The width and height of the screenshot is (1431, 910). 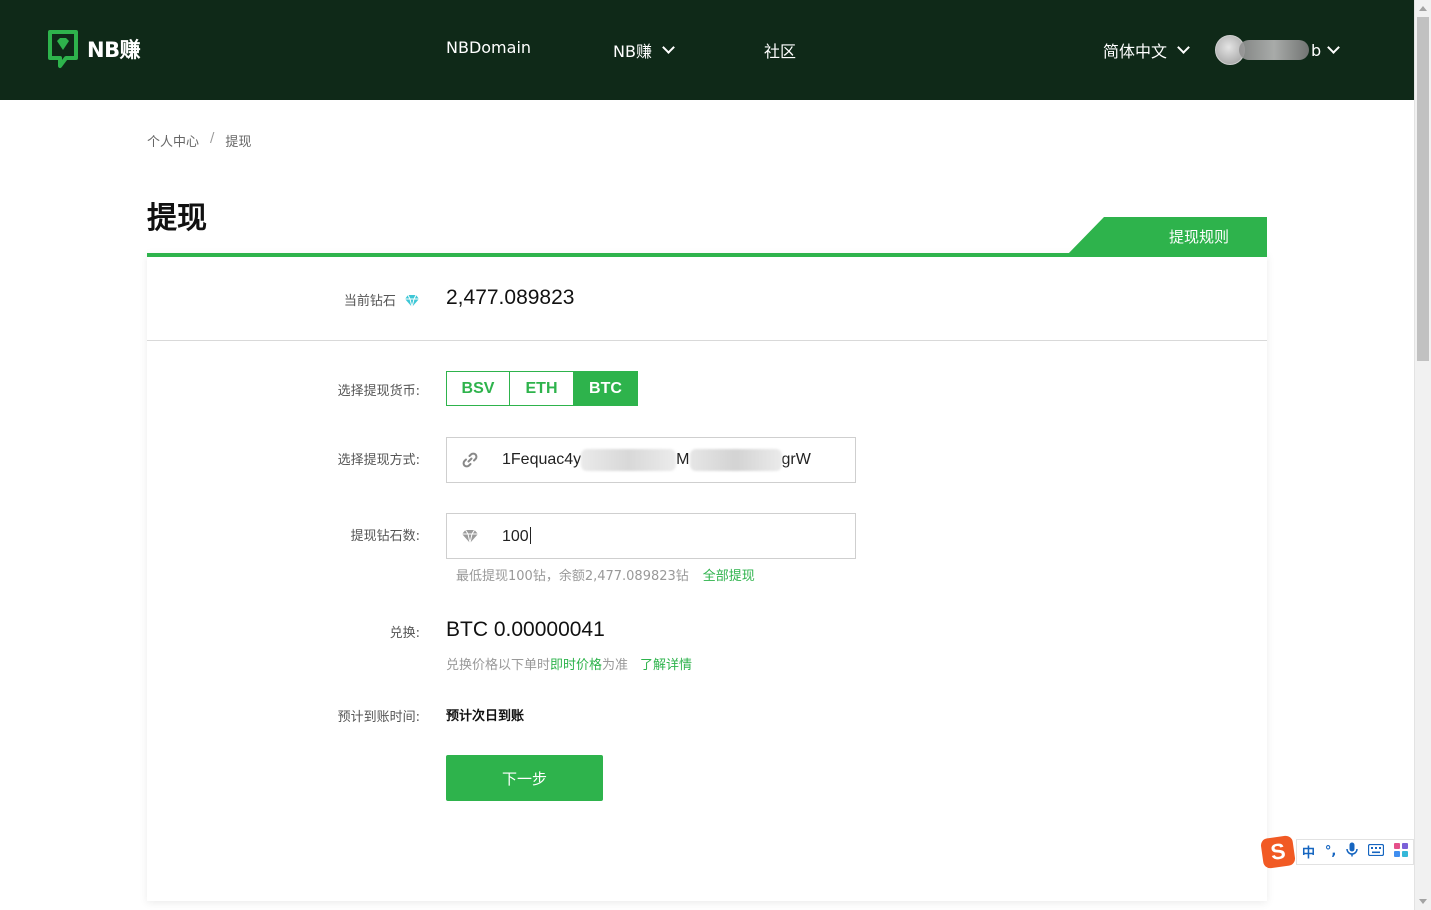 What do you see at coordinates (572, 576) in the screenshot?
I see `amount-hint-text: 最低提现100钻，余额2,477.089823钻` at bounding box center [572, 576].